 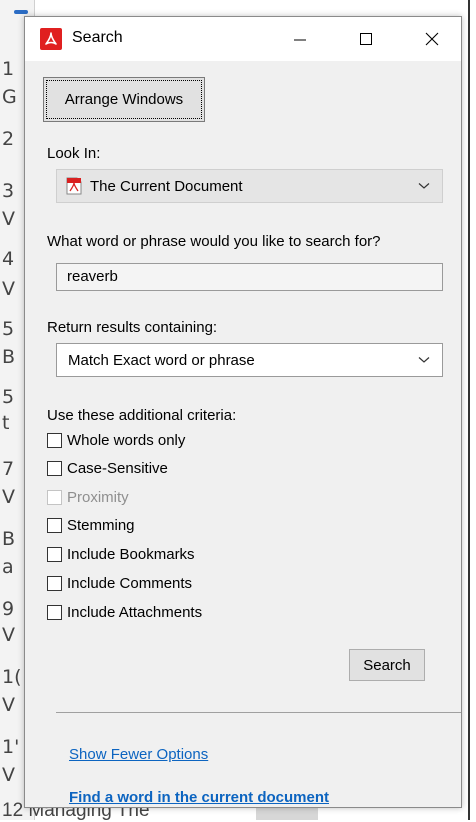 I want to click on maximize-button, so click(x=366, y=39).